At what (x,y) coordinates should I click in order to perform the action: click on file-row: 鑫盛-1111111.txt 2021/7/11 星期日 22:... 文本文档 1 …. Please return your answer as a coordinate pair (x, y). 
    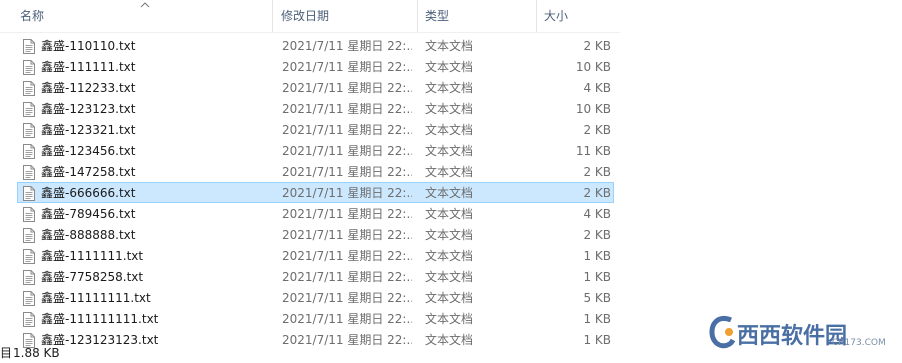
    Looking at the image, I should click on (315, 255).